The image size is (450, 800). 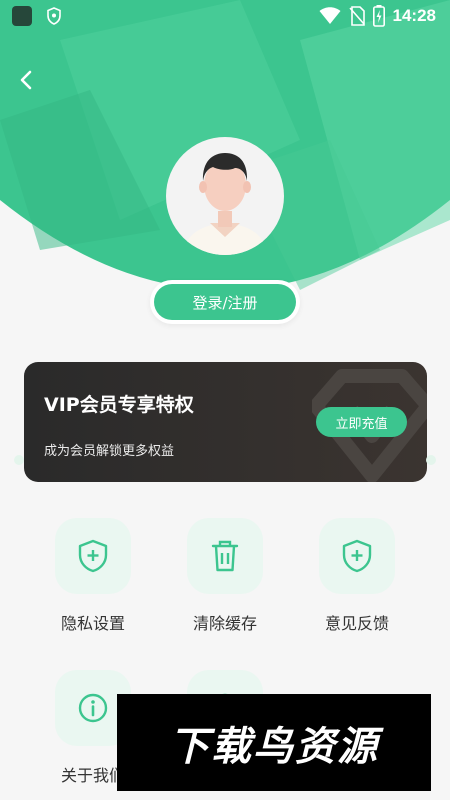 What do you see at coordinates (431, 460) in the screenshot?
I see `decor-dot-right` at bounding box center [431, 460].